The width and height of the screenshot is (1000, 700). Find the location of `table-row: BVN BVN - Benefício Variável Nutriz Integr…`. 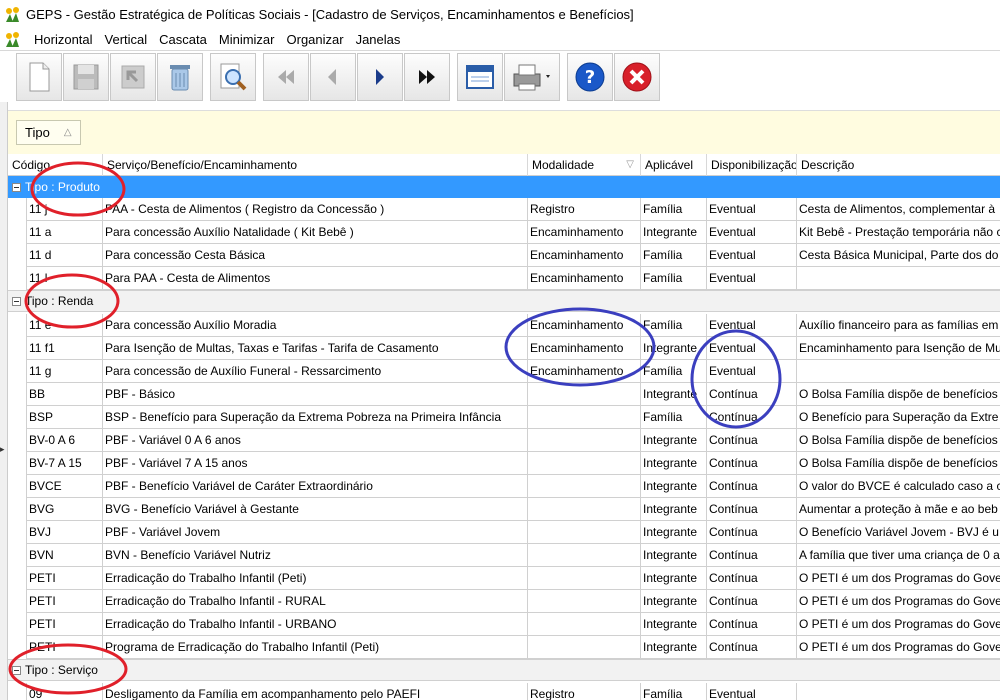

table-row: BVN BVN - Benefício Variável Nutriz Integr… is located at coordinates (513, 555).